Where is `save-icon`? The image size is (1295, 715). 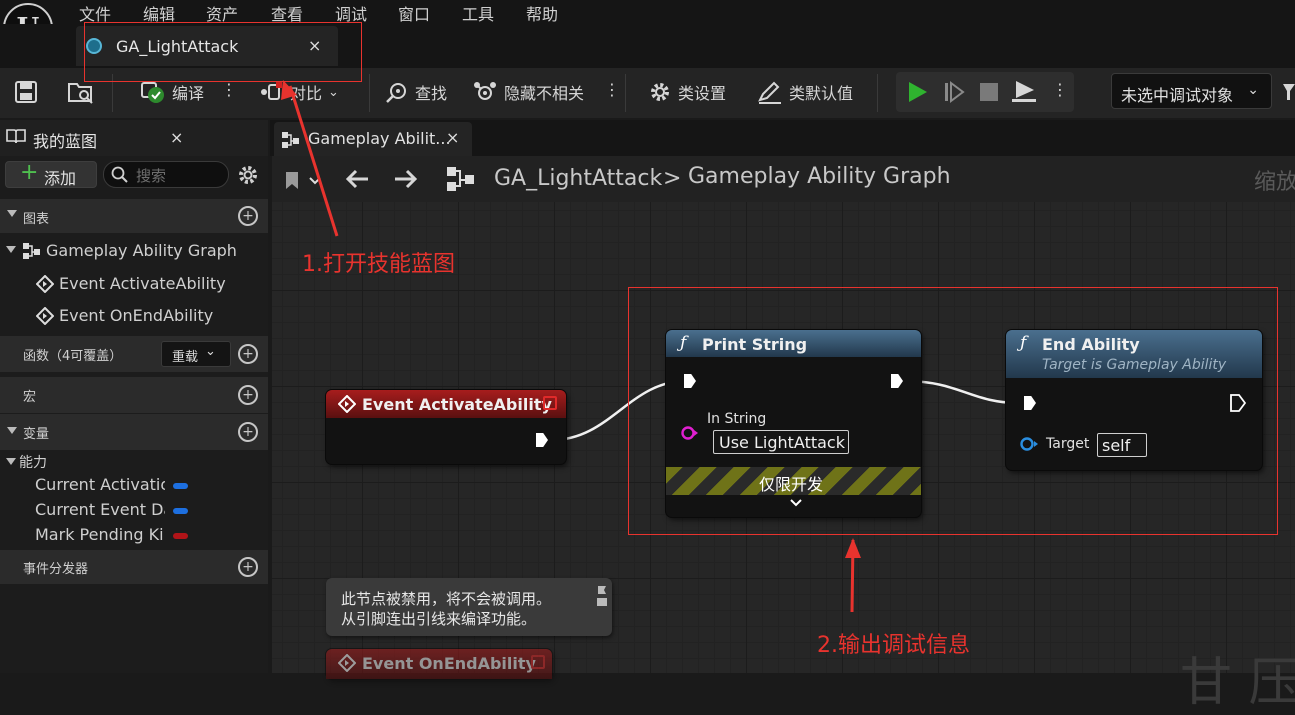 save-icon is located at coordinates (26, 92).